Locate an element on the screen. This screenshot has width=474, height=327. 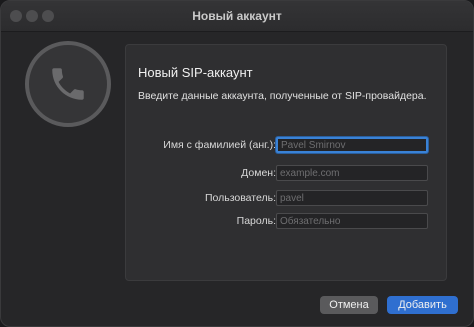
cancel-button: Отмена is located at coordinates (349, 305).